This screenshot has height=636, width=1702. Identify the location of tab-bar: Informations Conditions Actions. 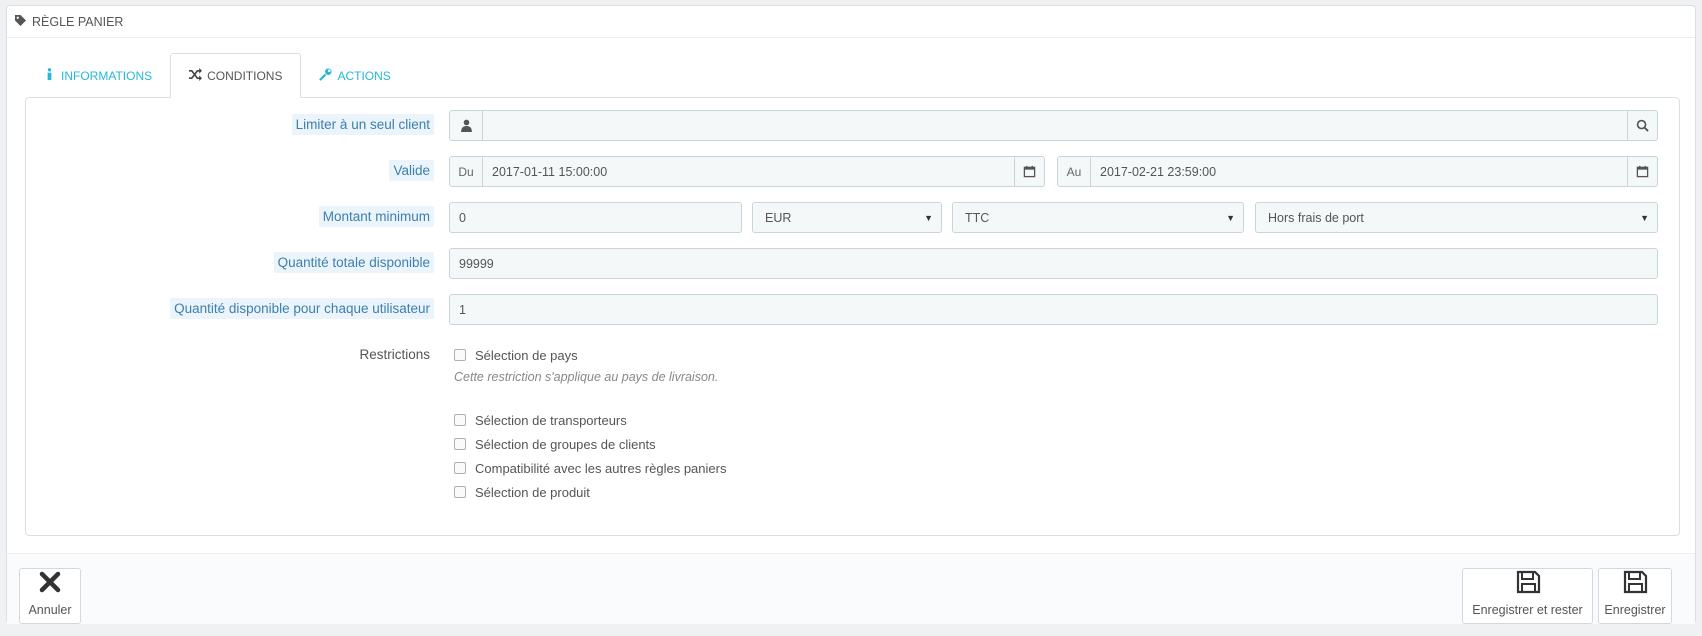
(217, 75).